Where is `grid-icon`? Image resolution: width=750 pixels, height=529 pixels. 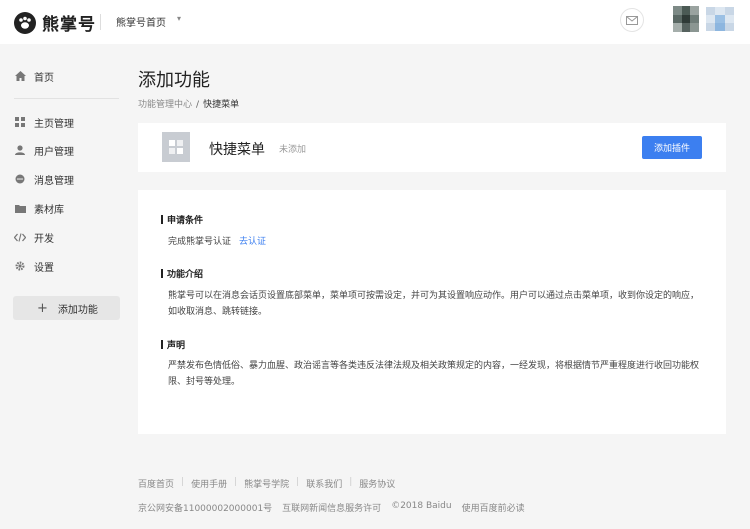
grid-icon is located at coordinates (20, 122).